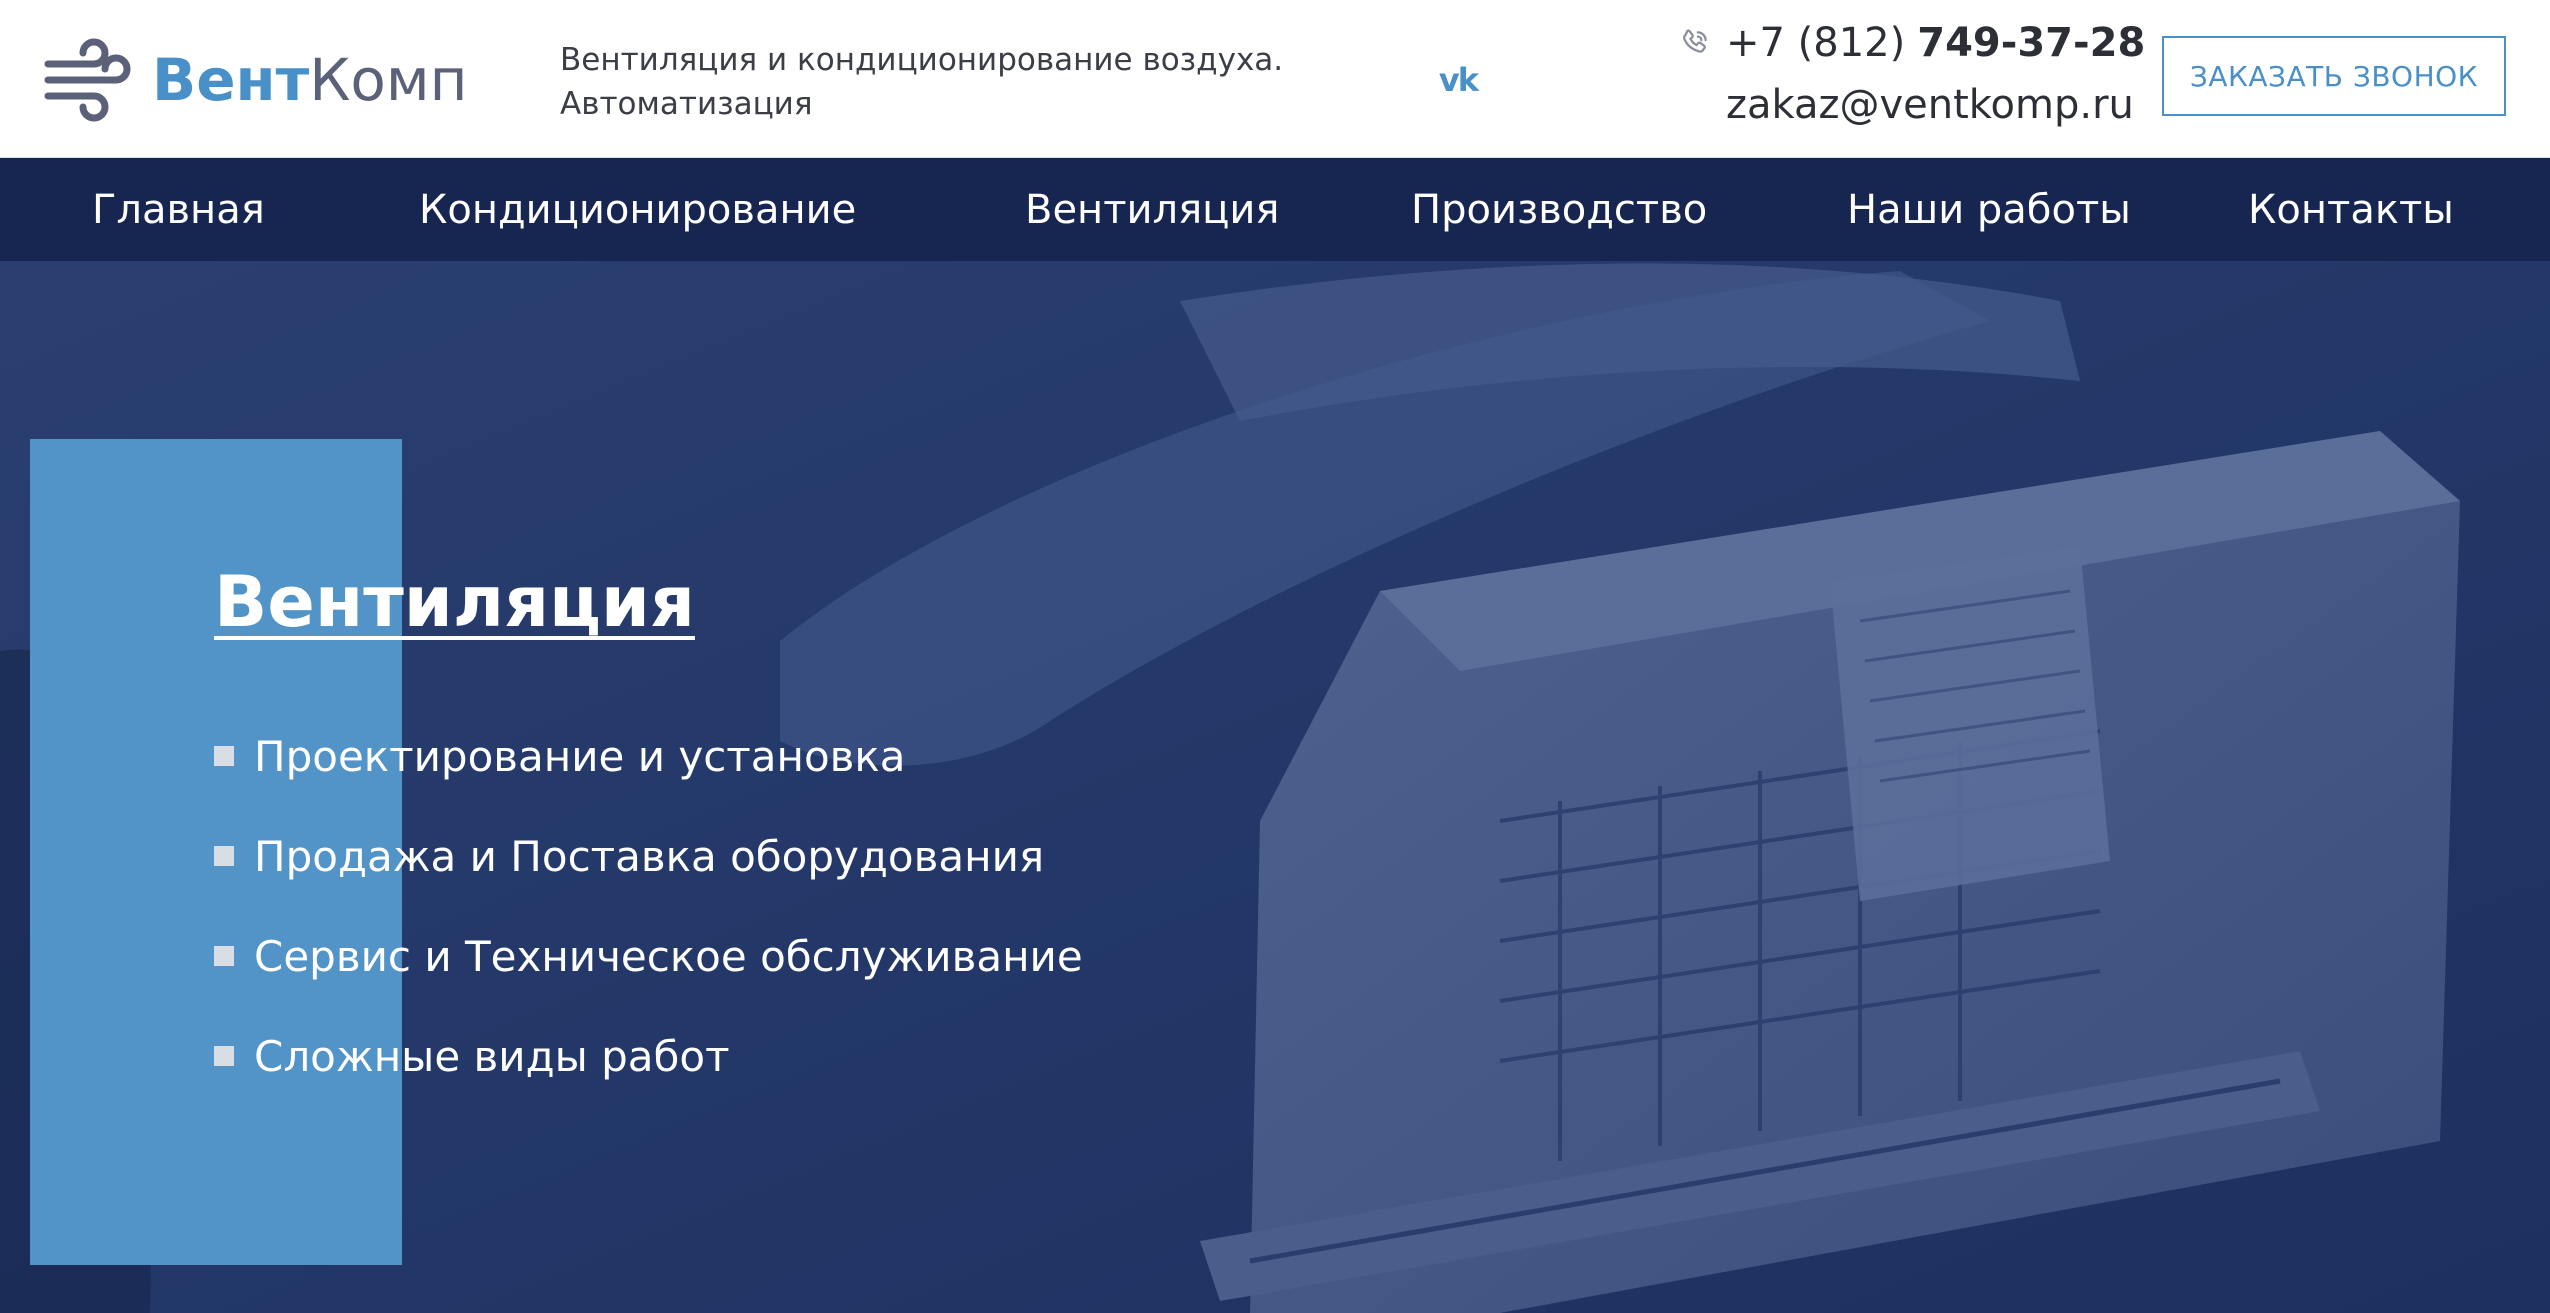 The height and width of the screenshot is (1313, 2550). Describe the element at coordinates (1458, 80) in the screenshot. I see `vk-icon: vk` at that location.